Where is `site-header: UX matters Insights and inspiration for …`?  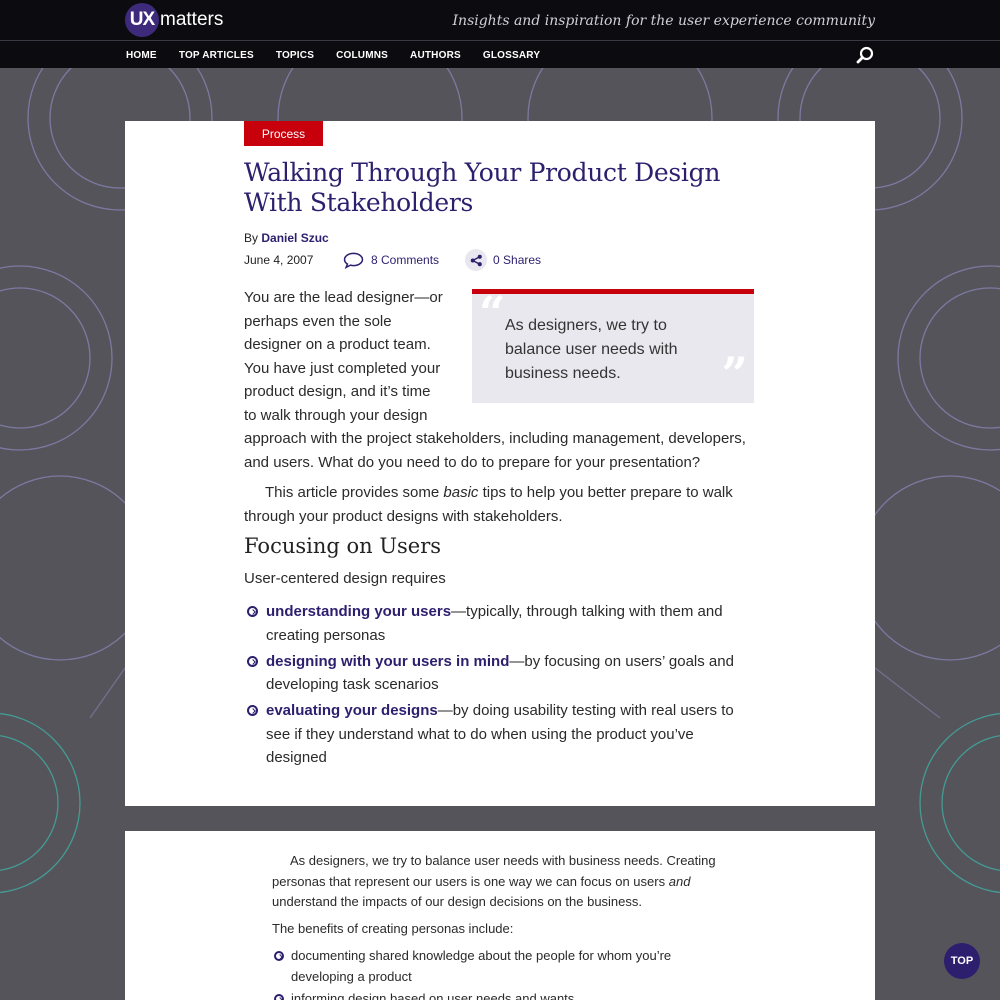 site-header: UX matters Insights and inspiration for … is located at coordinates (500, 20).